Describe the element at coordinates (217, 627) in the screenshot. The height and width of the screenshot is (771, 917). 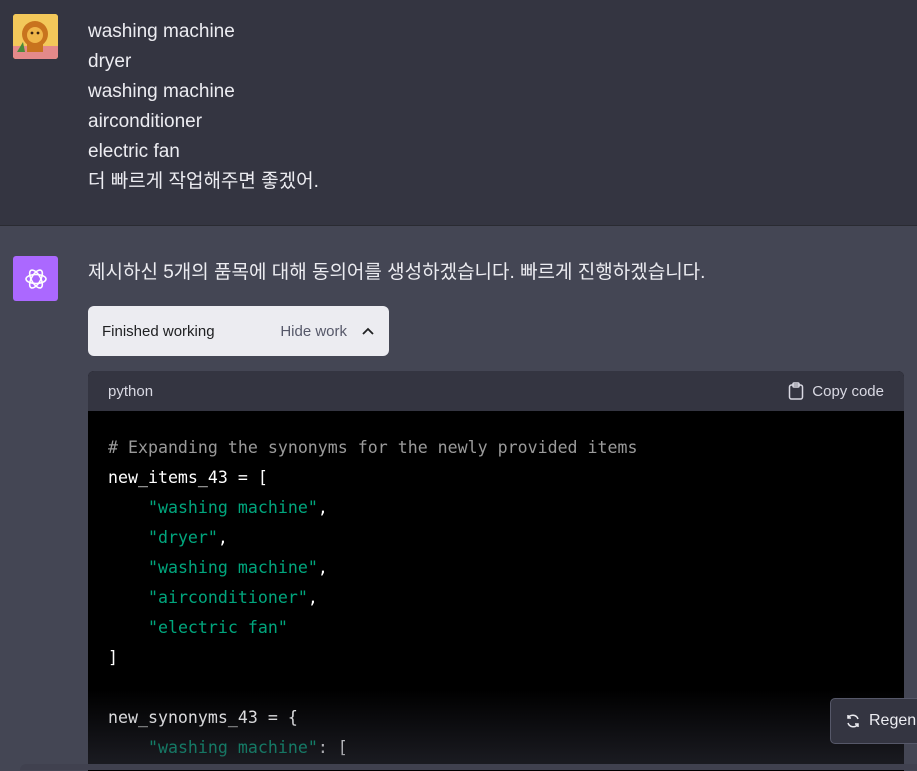
I see `code-string: "electric fan"` at that location.